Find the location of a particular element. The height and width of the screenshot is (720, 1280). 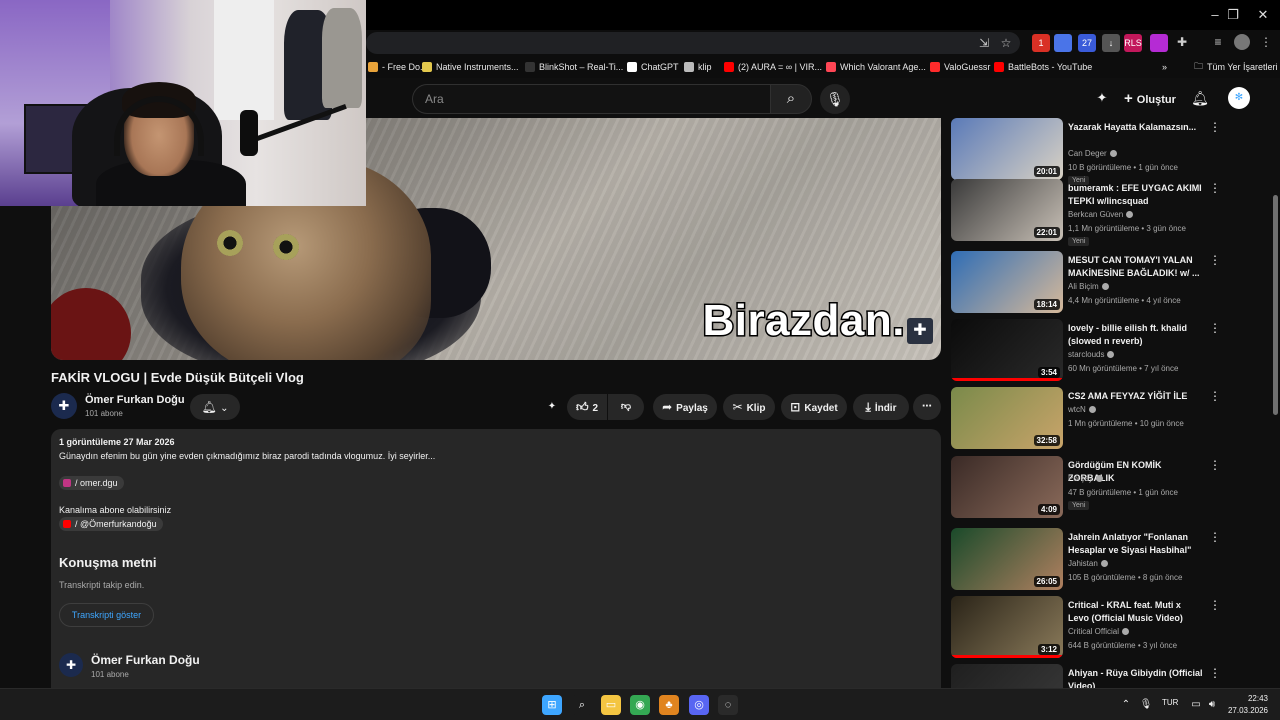

video-thumbnail: 32:58 is located at coordinates (1007, 418).